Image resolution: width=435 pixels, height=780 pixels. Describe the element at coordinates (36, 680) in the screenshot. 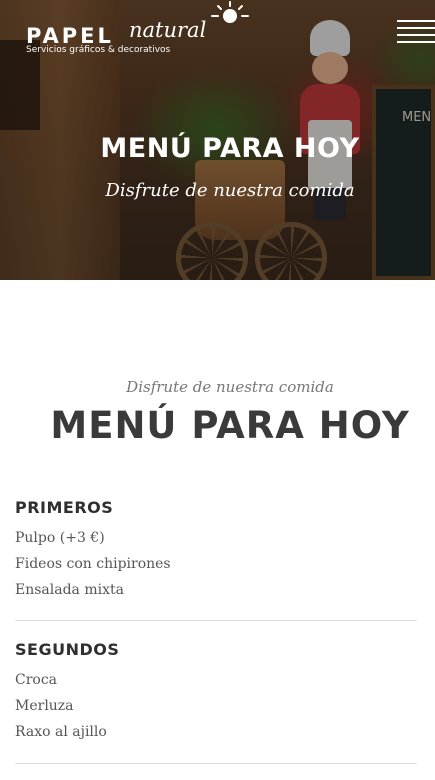

I see `menu-item: Croca` at that location.